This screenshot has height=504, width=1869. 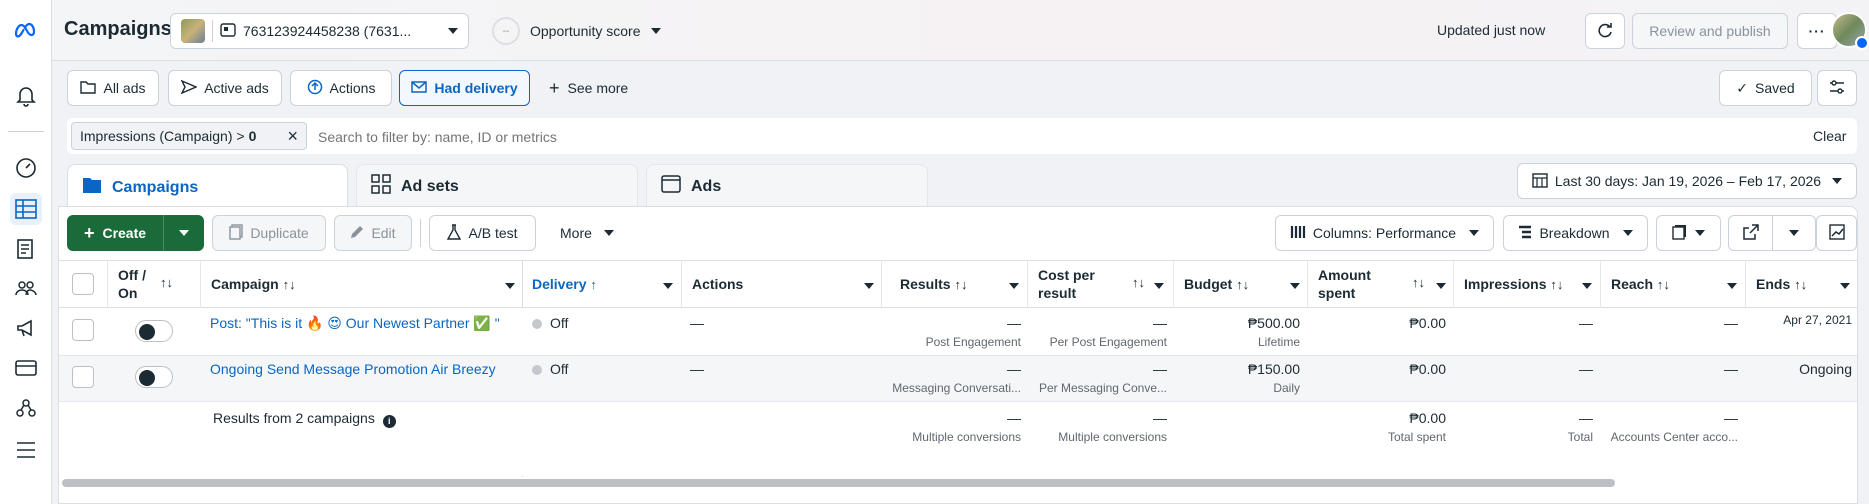 I want to click on sliders-icon, so click(x=1837, y=88).